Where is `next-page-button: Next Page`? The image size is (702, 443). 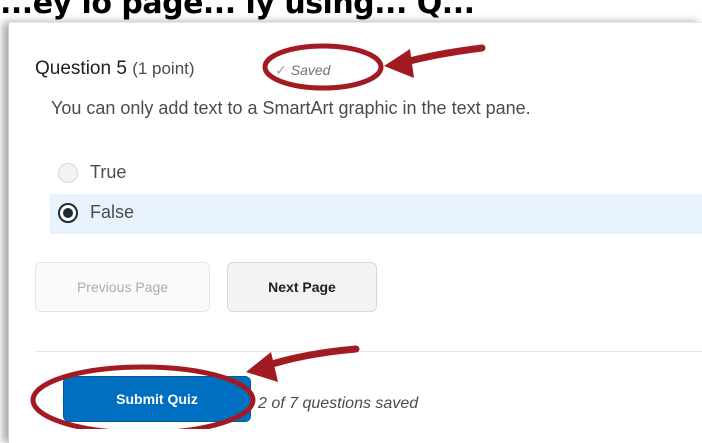
next-page-button: Next Page is located at coordinates (302, 287).